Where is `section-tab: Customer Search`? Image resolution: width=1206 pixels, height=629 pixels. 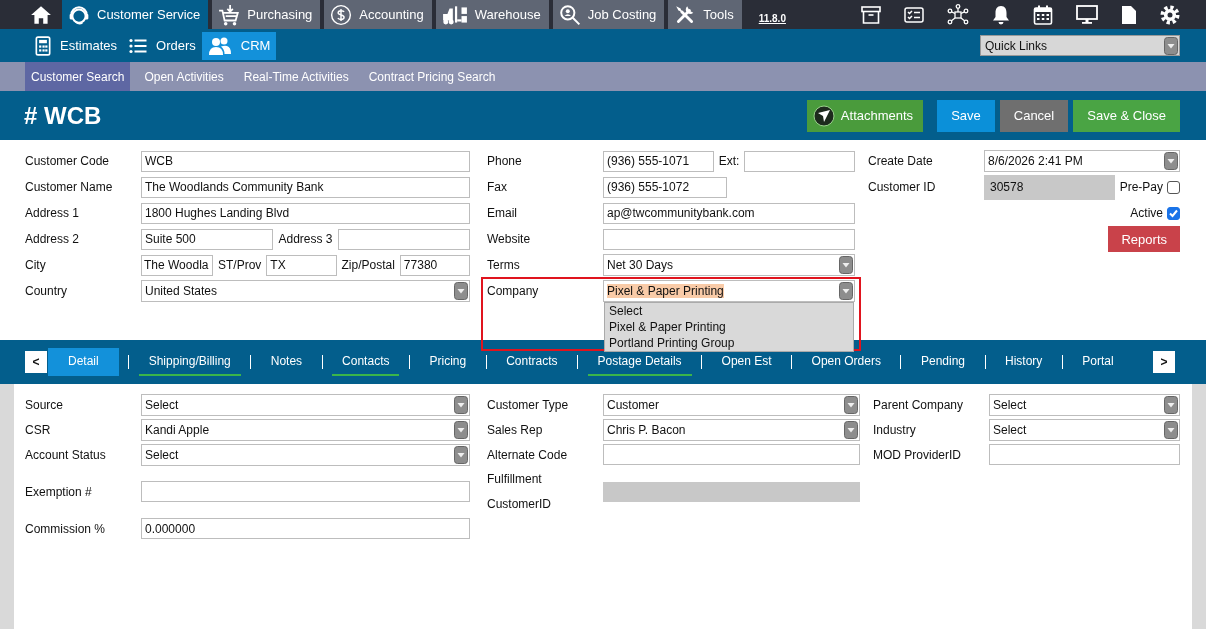 section-tab: Customer Search is located at coordinates (78, 76).